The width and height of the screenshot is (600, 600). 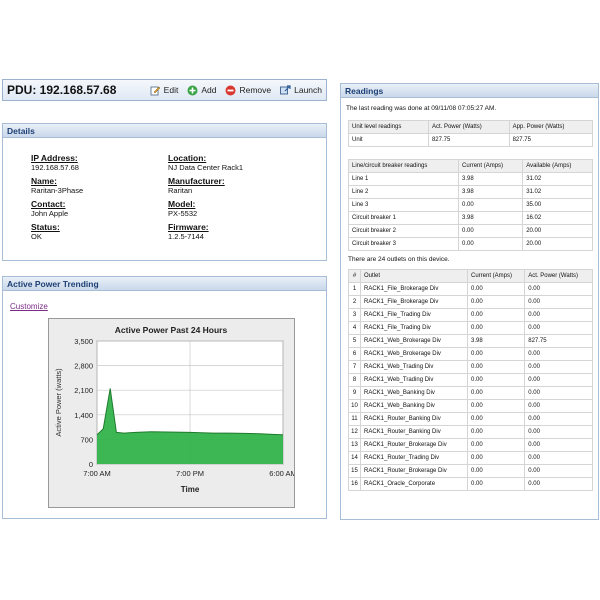 I want to click on table-cell: 827.75, so click(x=551, y=140).